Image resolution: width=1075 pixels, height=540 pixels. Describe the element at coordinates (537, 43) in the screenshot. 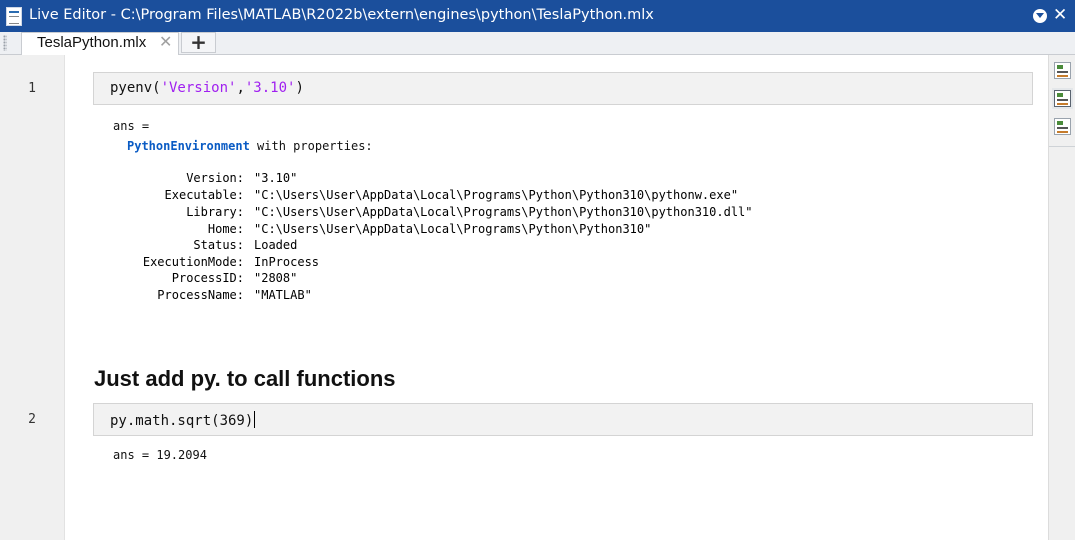

I see `tab-strip: TeslaPython.mlx ✕ +` at that location.